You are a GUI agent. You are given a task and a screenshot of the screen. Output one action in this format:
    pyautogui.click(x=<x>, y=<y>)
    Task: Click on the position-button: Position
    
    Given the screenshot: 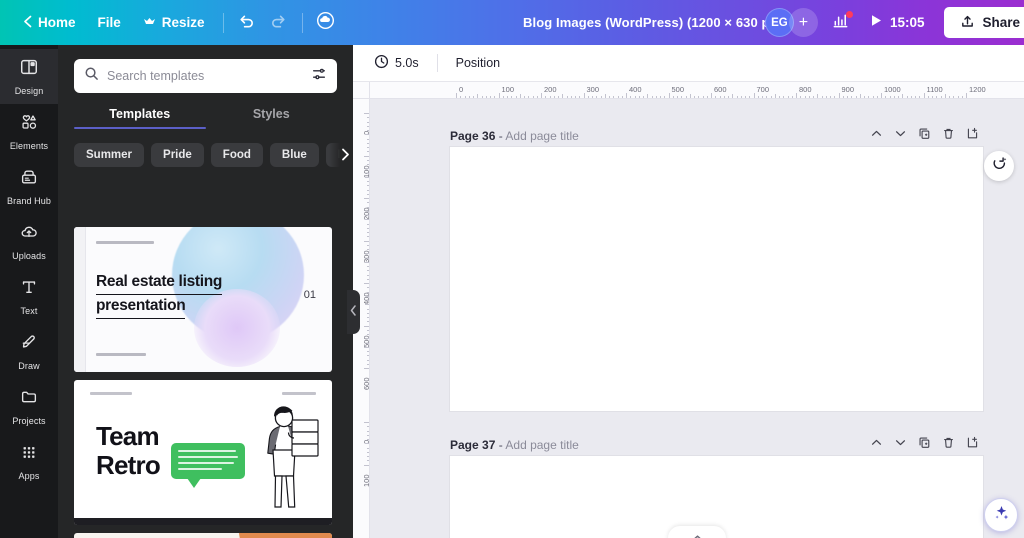 What is the action you would take?
    pyautogui.click(x=478, y=63)
    